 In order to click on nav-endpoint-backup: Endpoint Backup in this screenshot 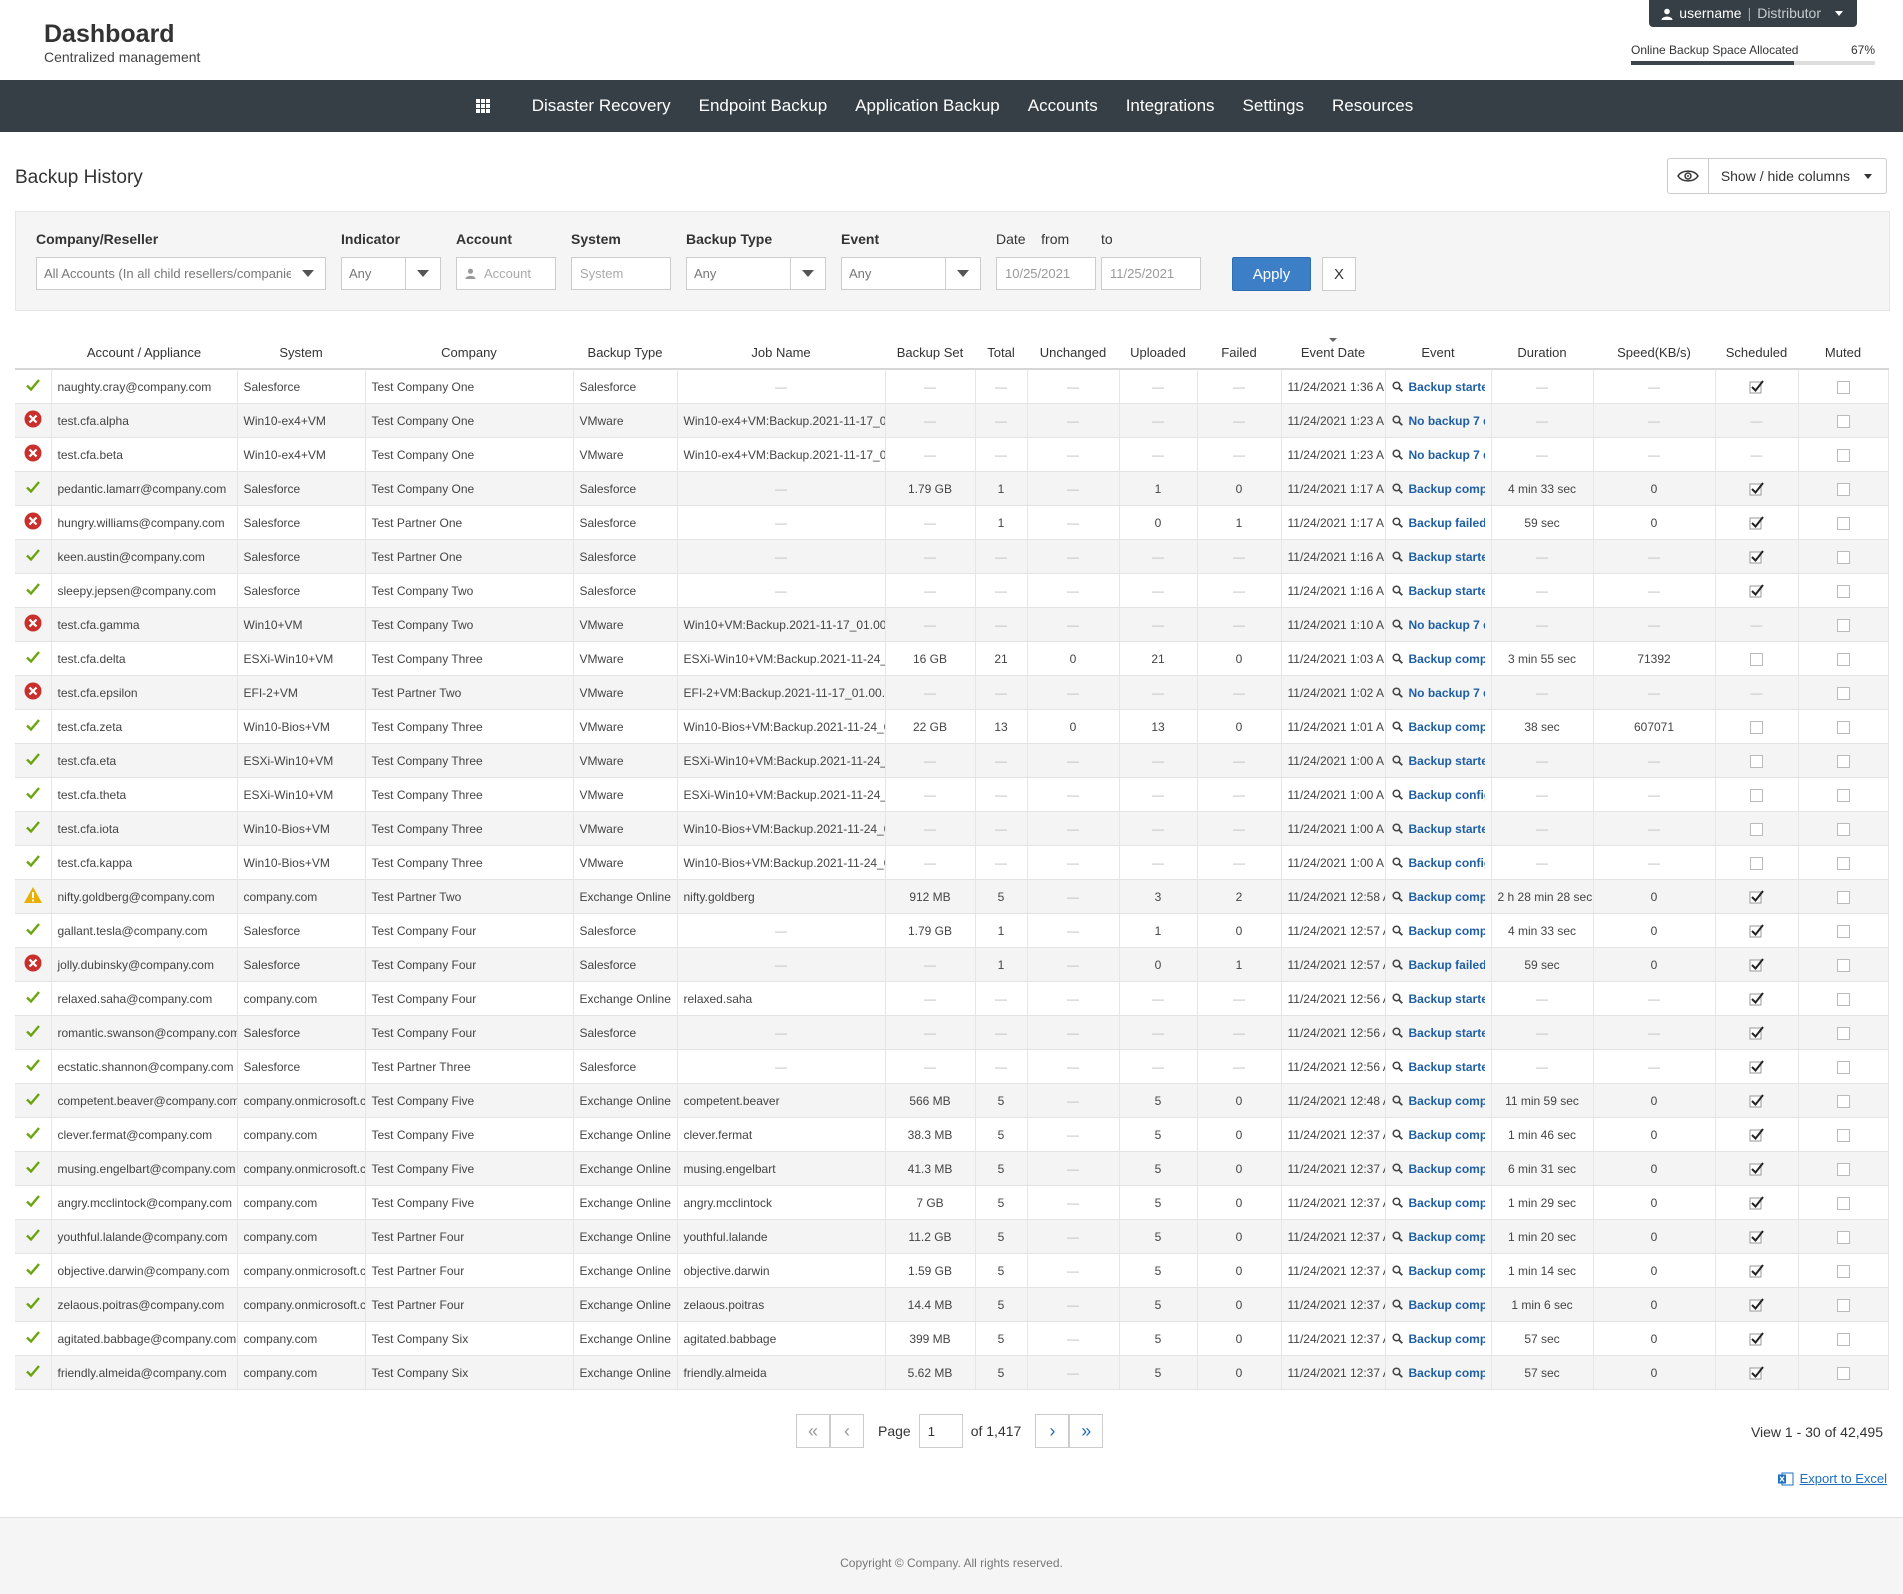, I will do `click(763, 106)`.